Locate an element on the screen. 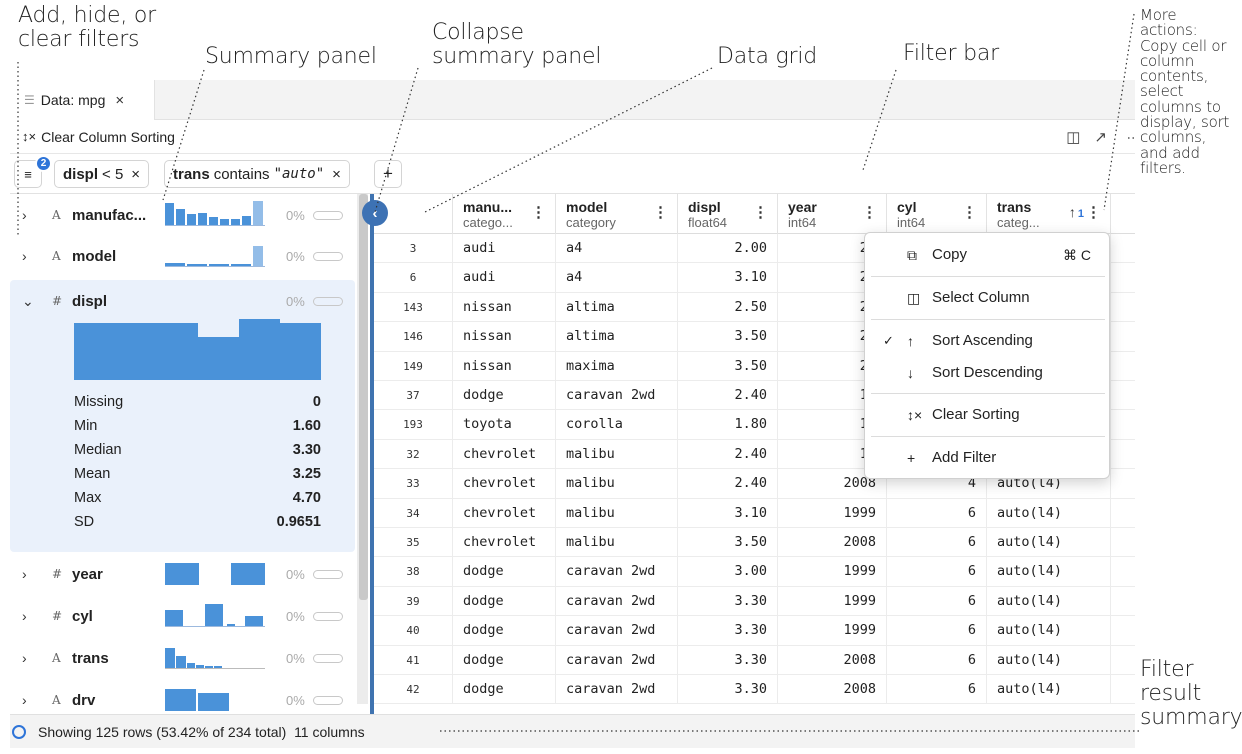 This screenshot has width=1242, height=754. row-number: 34 is located at coordinates (413, 513).